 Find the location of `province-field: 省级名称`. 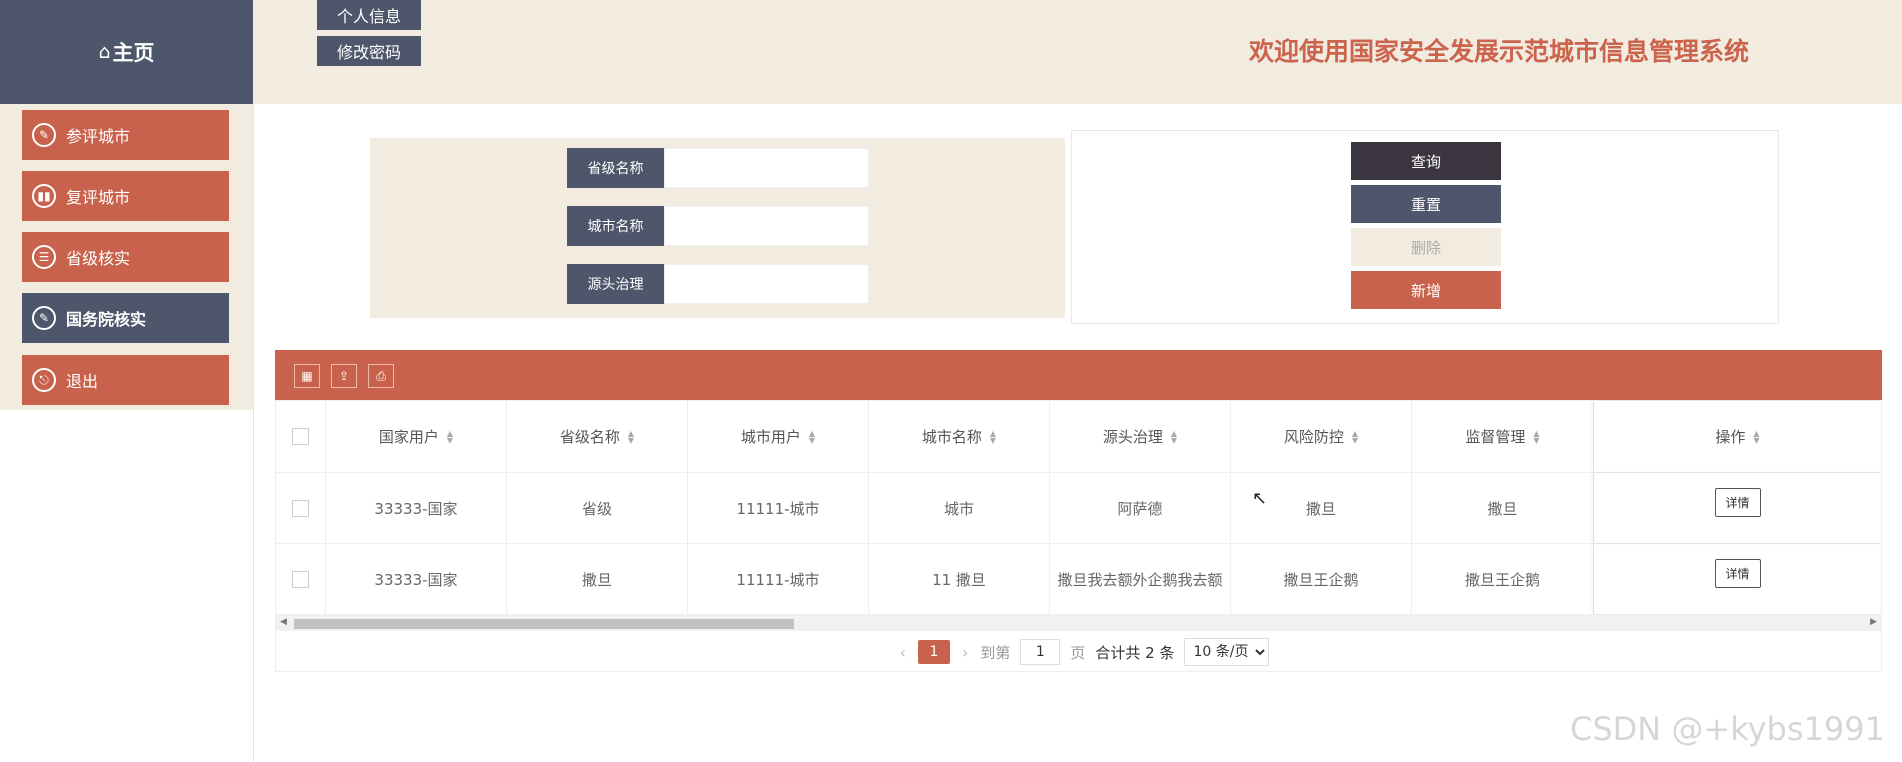

province-field: 省级名称 is located at coordinates (718, 168).